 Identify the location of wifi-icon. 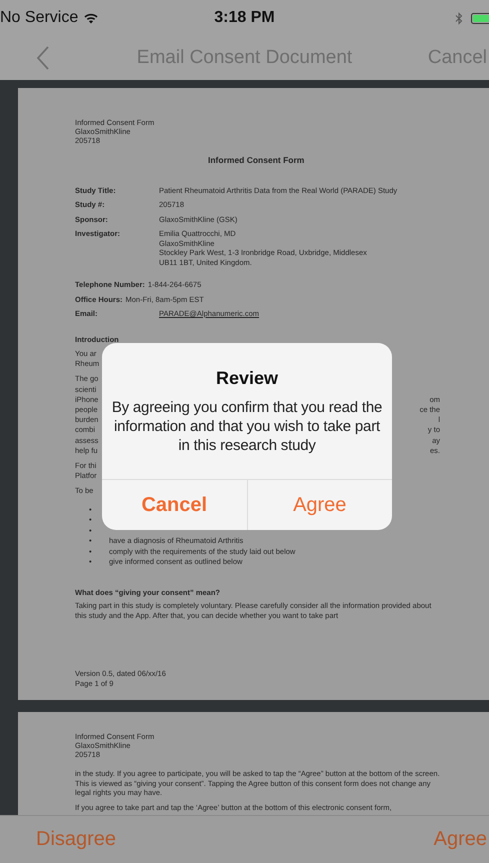
(91, 18).